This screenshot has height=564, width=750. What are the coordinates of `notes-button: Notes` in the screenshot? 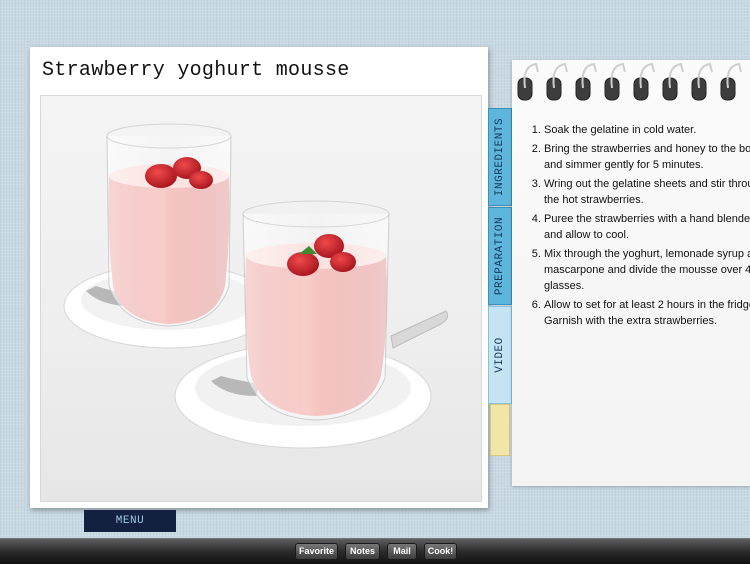 It's located at (362, 551).